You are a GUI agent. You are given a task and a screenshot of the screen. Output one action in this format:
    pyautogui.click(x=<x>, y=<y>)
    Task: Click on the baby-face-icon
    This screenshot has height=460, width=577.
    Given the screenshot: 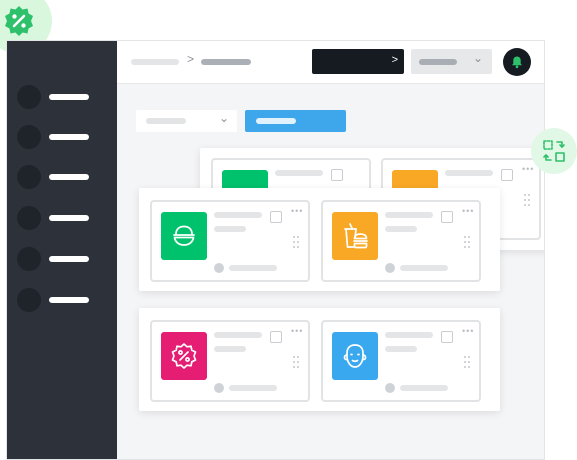 What is the action you would take?
    pyautogui.click(x=355, y=356)
    